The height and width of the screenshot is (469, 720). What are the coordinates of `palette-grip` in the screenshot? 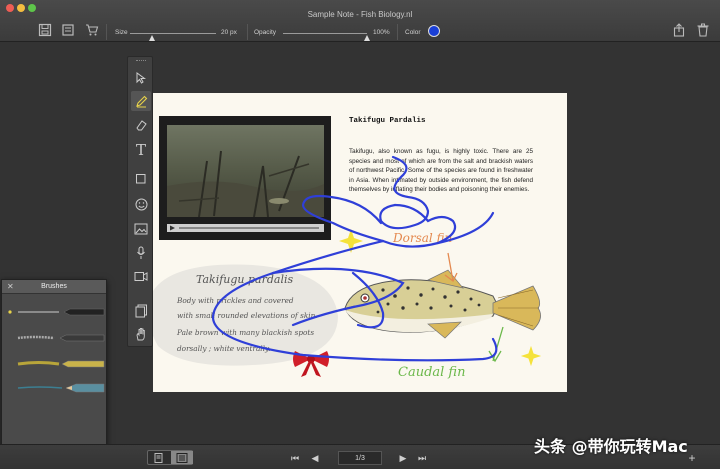 It's located at (141, 61).